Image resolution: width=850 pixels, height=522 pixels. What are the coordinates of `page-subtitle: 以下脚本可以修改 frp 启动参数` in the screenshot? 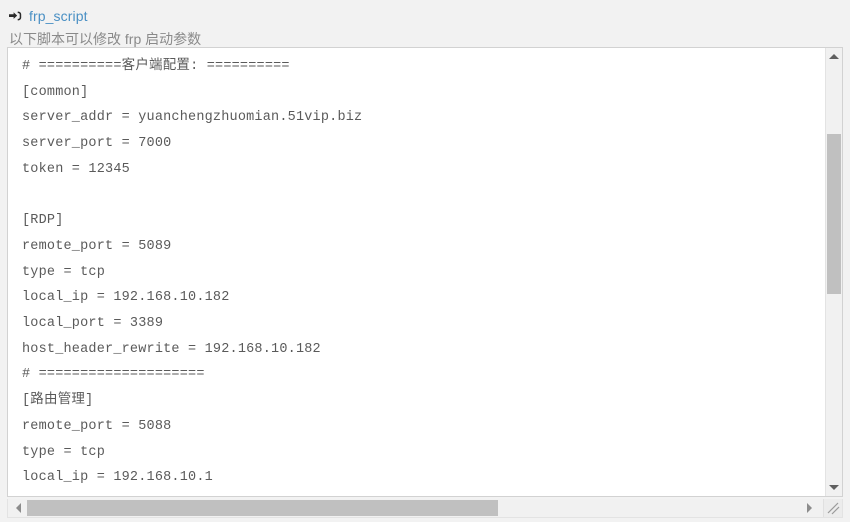 It's located at (105, 39).